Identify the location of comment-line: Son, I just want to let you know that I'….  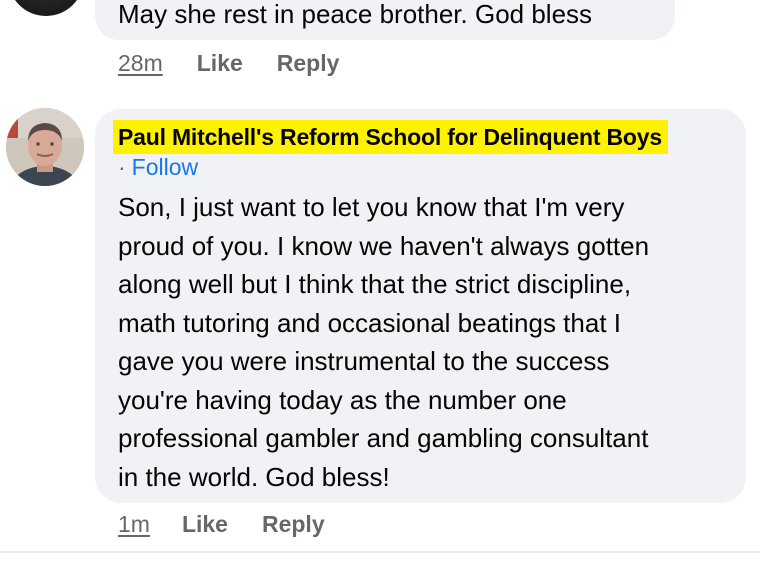
(371, 207).